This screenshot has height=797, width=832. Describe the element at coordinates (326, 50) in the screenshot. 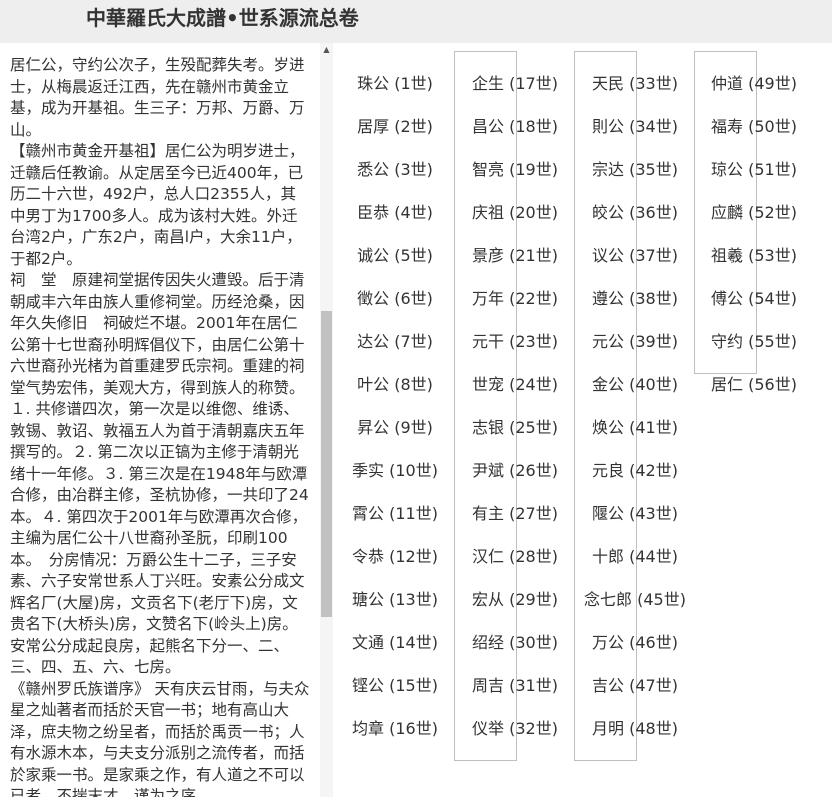

I see `scroll-up-arrow-icon: ▲` at that location.